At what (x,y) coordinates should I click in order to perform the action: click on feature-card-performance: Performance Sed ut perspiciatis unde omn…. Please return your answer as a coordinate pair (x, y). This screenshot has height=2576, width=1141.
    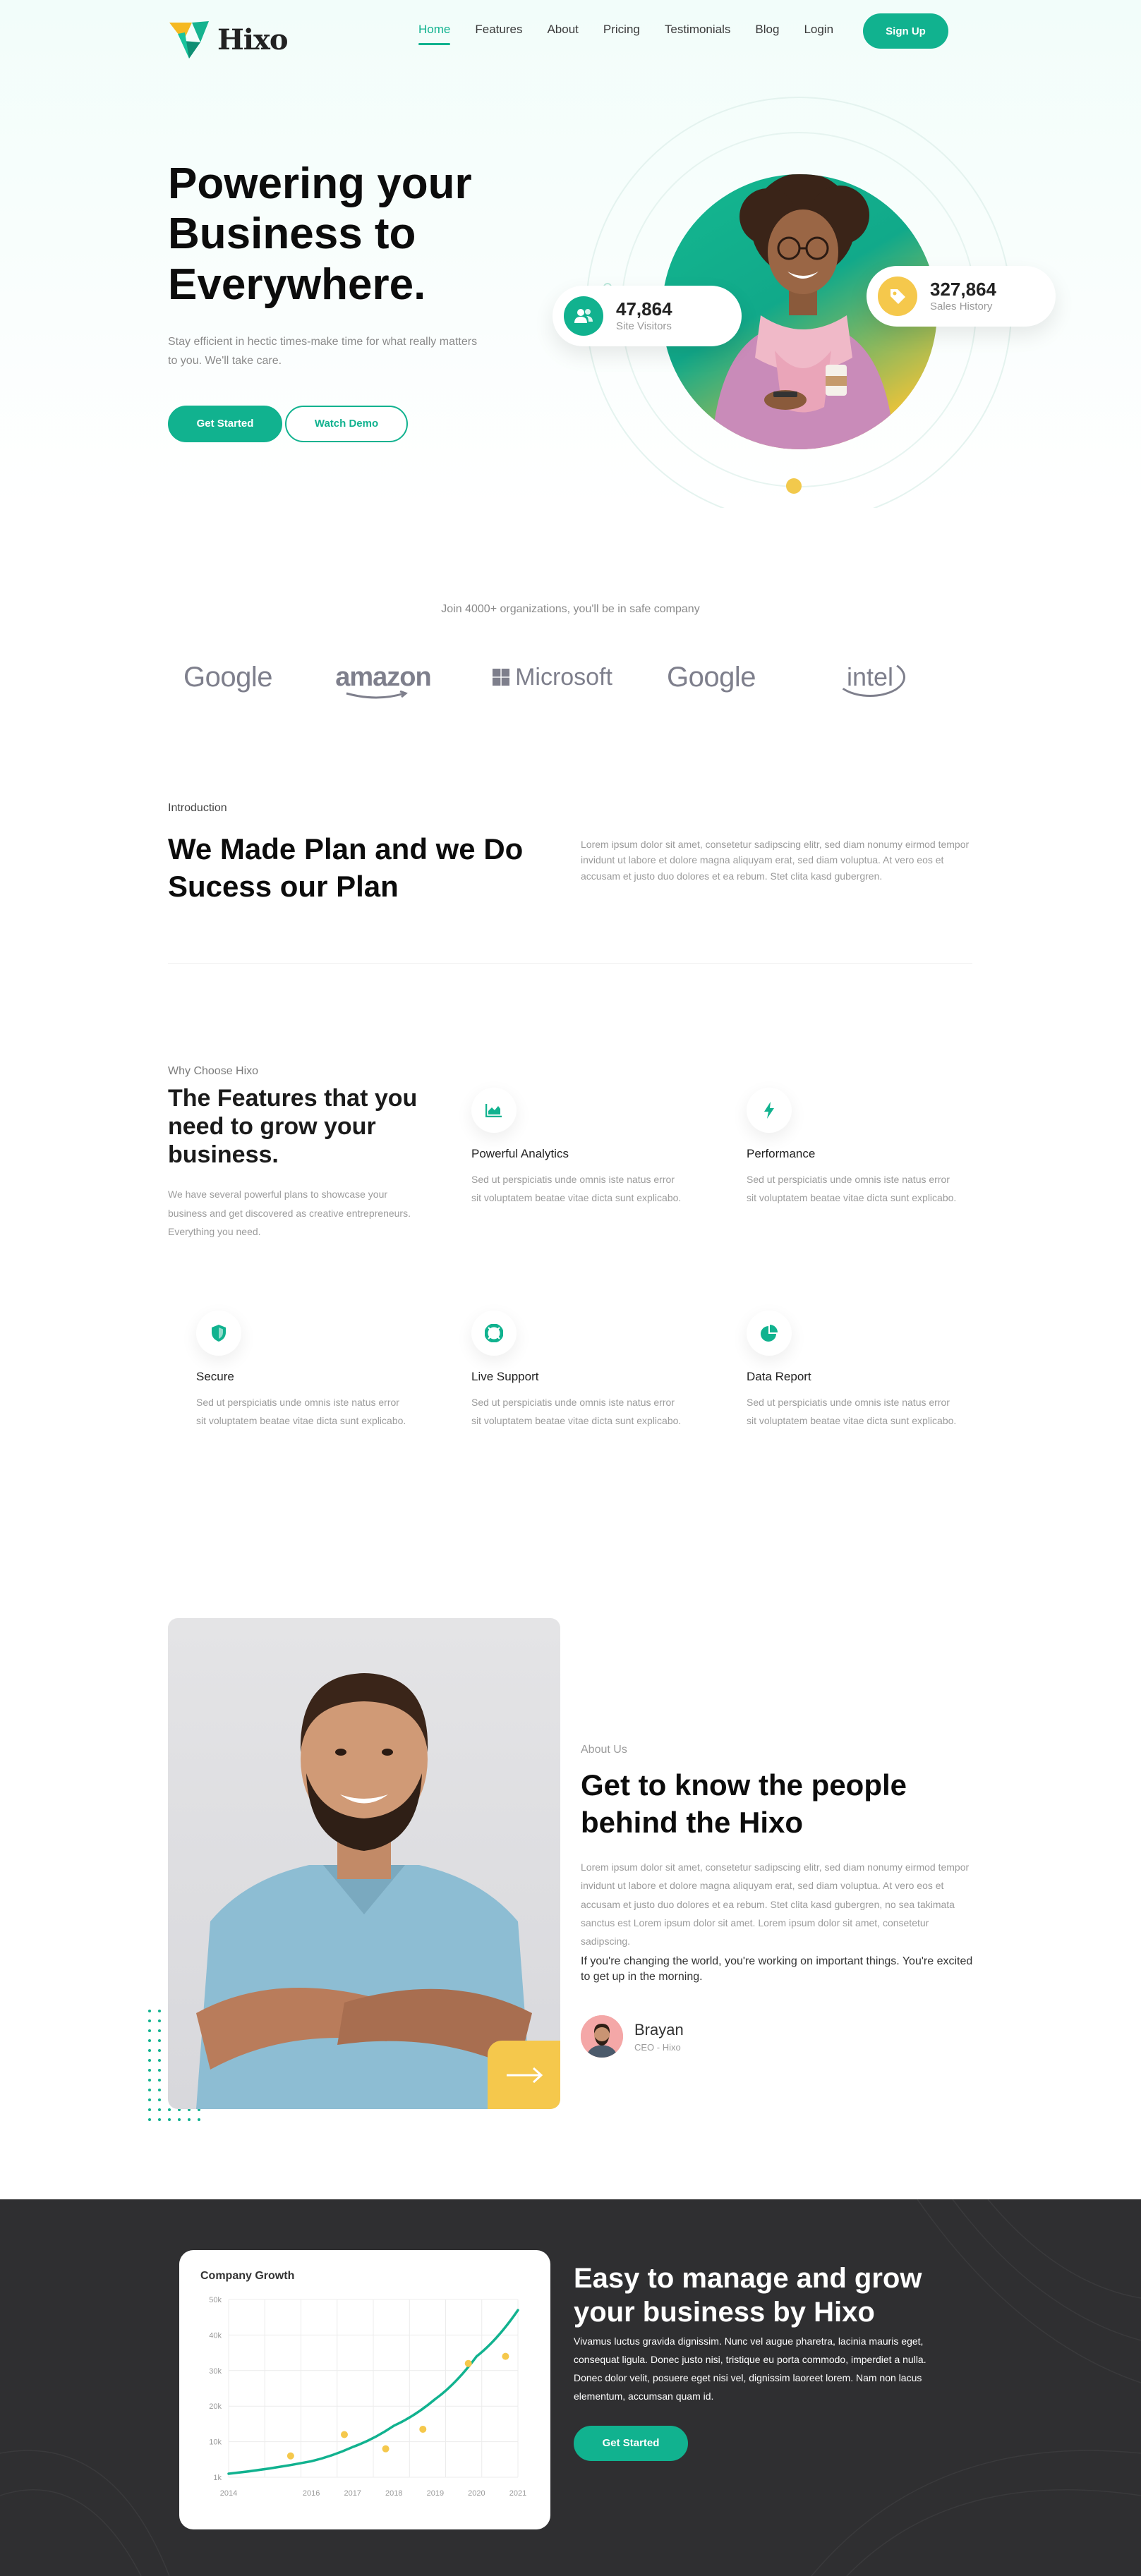
    Looking at the image, I should click on (852, 1148).